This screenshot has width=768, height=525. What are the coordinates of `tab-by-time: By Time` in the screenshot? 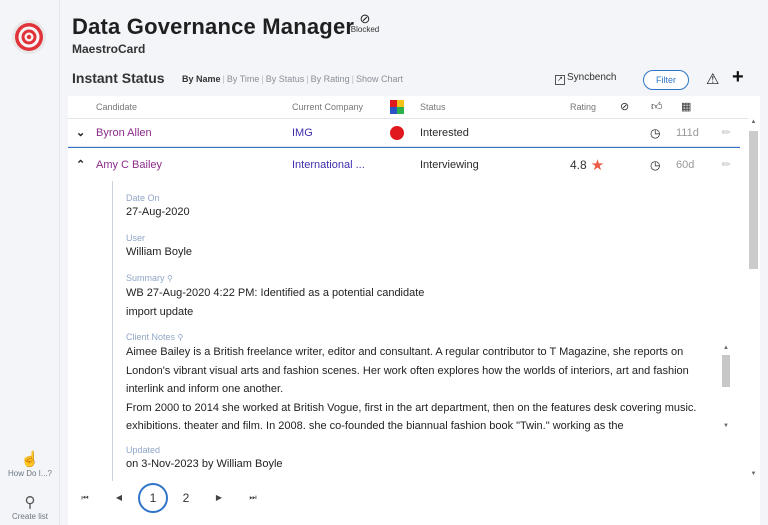 It's located at (243, 79).